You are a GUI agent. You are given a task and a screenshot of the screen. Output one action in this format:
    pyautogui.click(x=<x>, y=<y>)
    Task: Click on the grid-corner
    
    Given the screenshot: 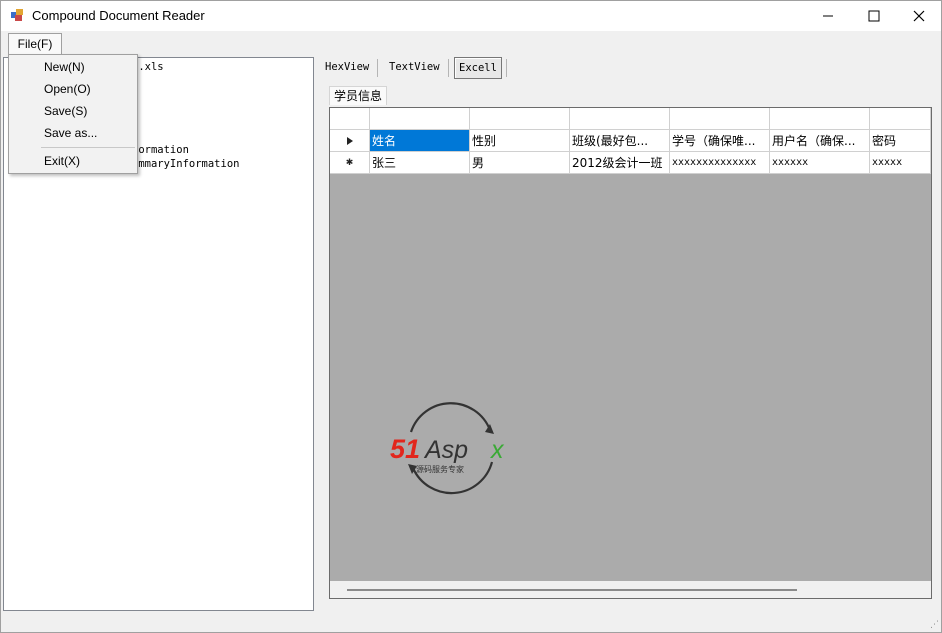 What is the action you would take?
    pyautogui.click(x=350, y=119)
    